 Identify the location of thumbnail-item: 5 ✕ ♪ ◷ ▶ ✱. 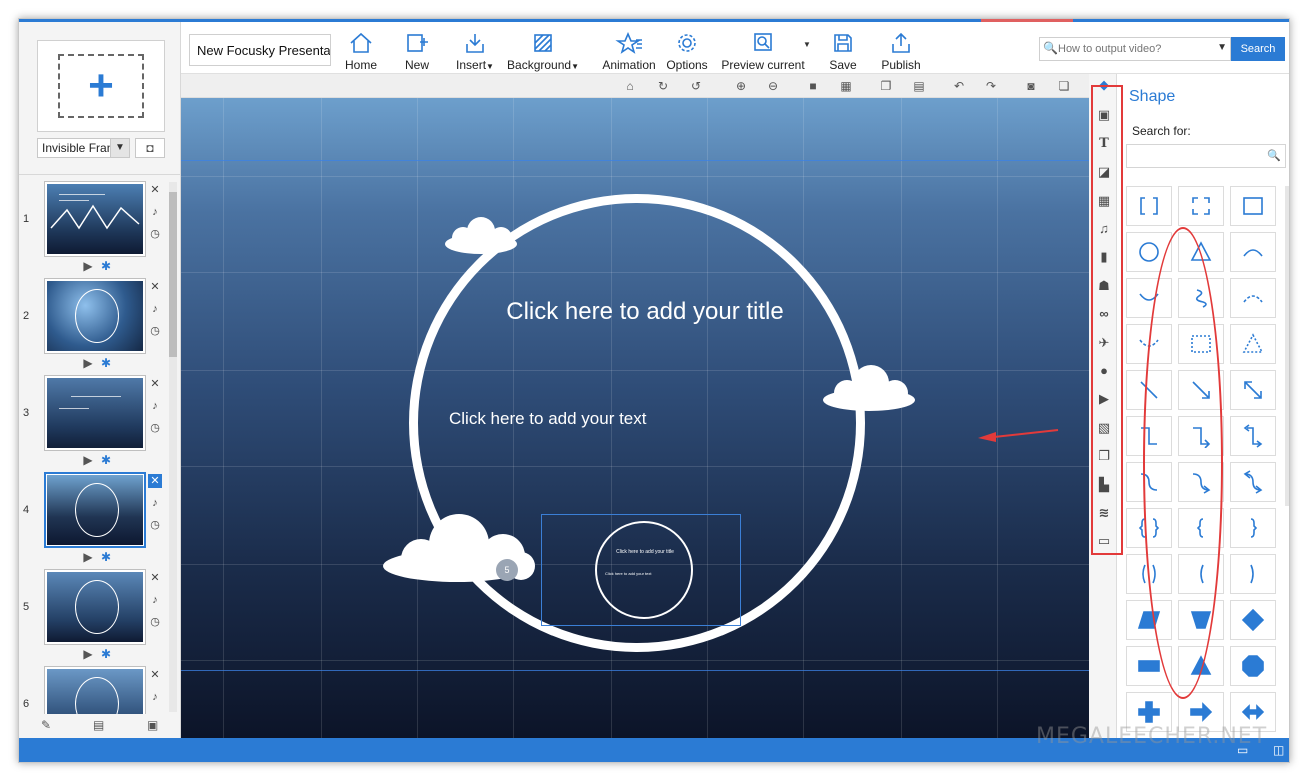
(94, 615).